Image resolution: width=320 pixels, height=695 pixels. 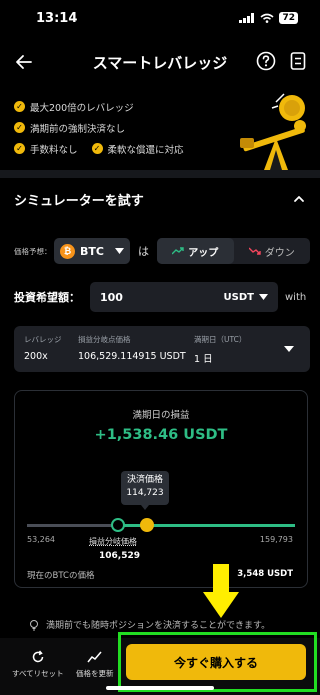 I want to click on expiry-value: 1 日, so click(x=203, y=359).